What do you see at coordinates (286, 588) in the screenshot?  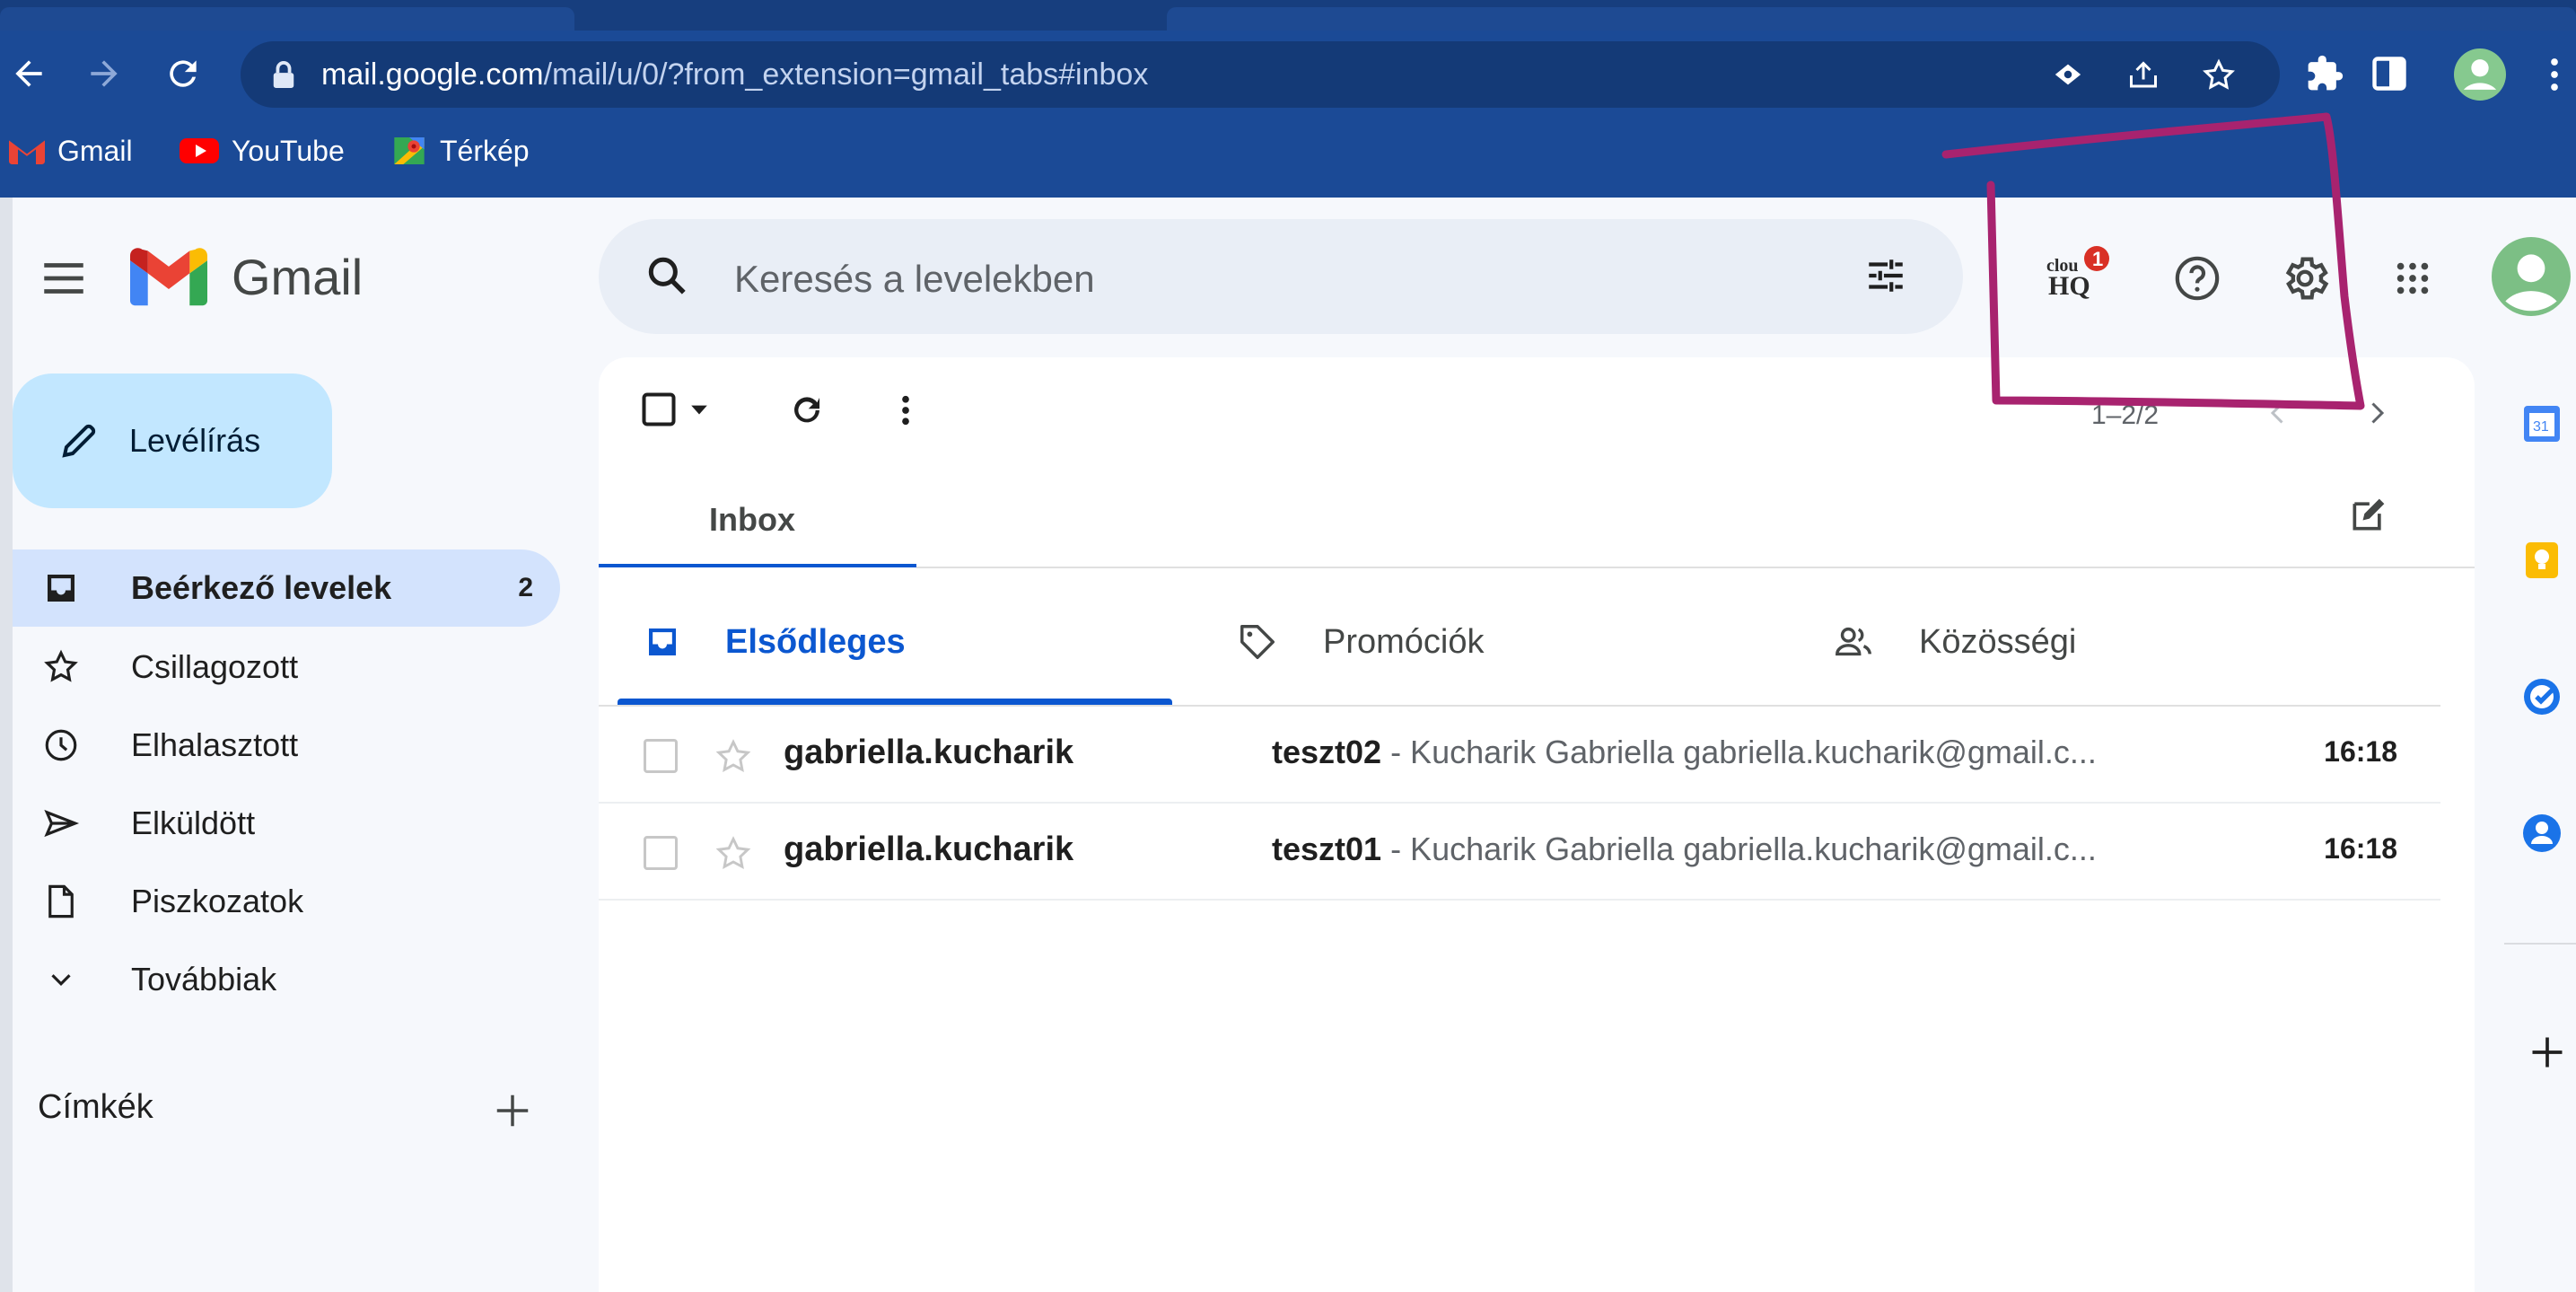 I see `nav-item-inbox: Beérkező levelek 2` at bounding box center [286, 588].